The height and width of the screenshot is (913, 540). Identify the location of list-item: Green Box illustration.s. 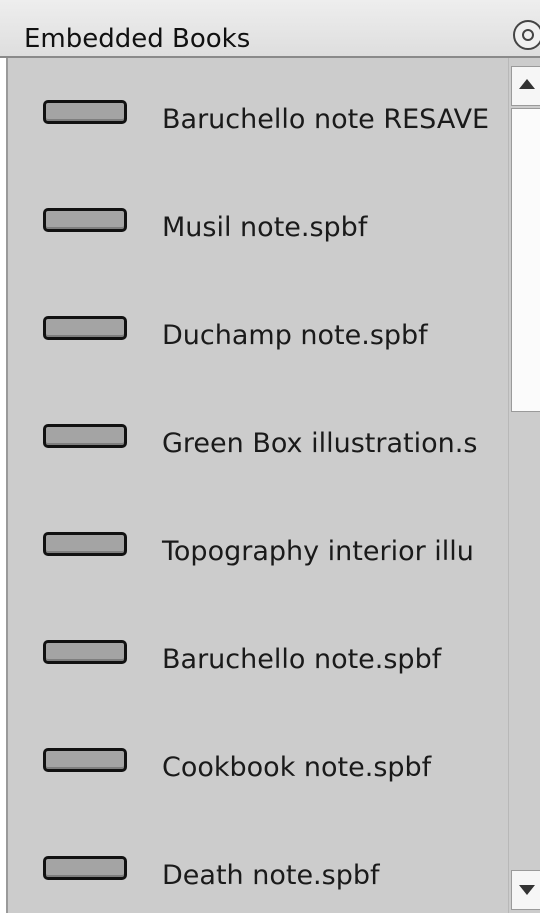
(258, 436).